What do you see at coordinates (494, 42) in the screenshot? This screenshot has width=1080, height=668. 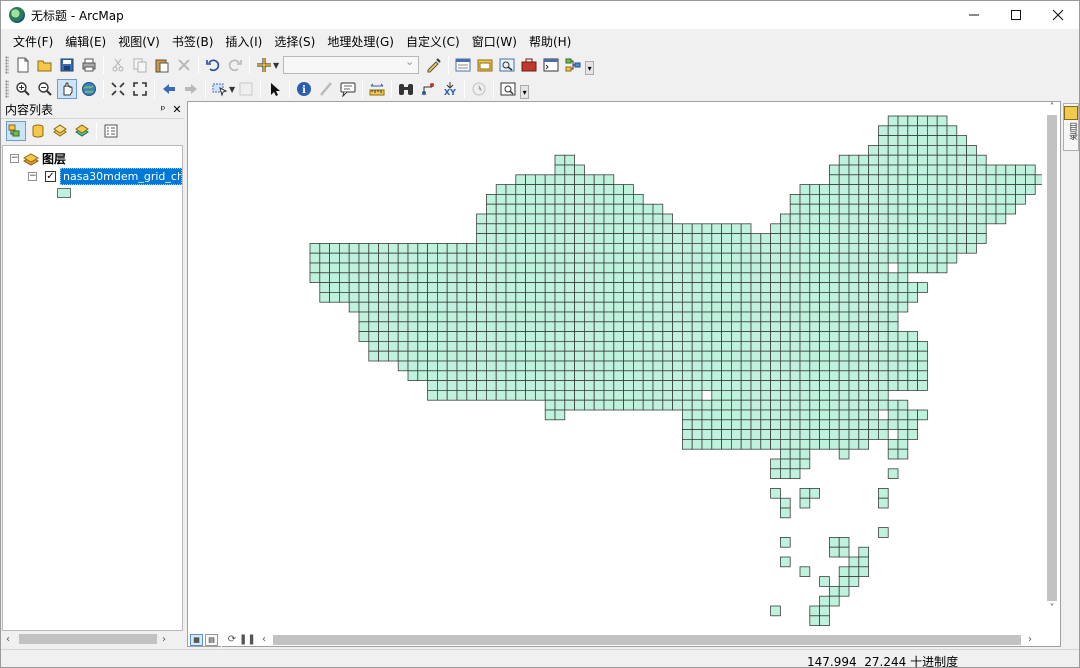 I see `menu-windows: 窗口(W)` at bounding box center [494, 42].